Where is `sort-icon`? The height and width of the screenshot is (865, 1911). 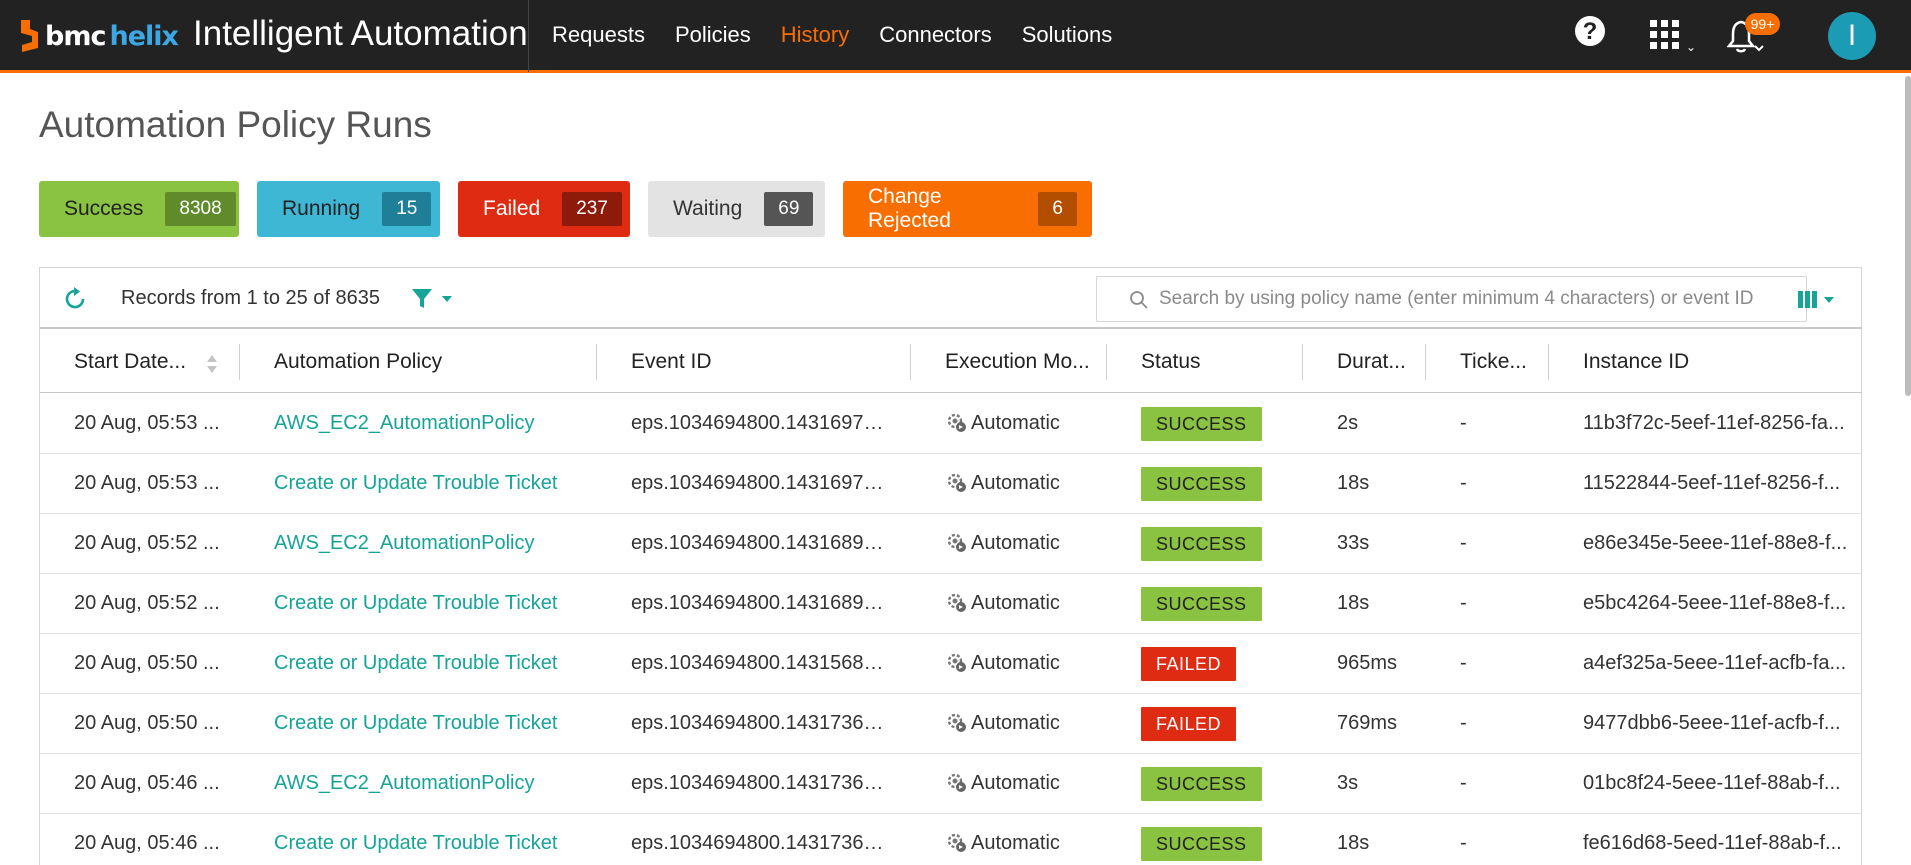 sort-icon is located at coordinates (212, 364).